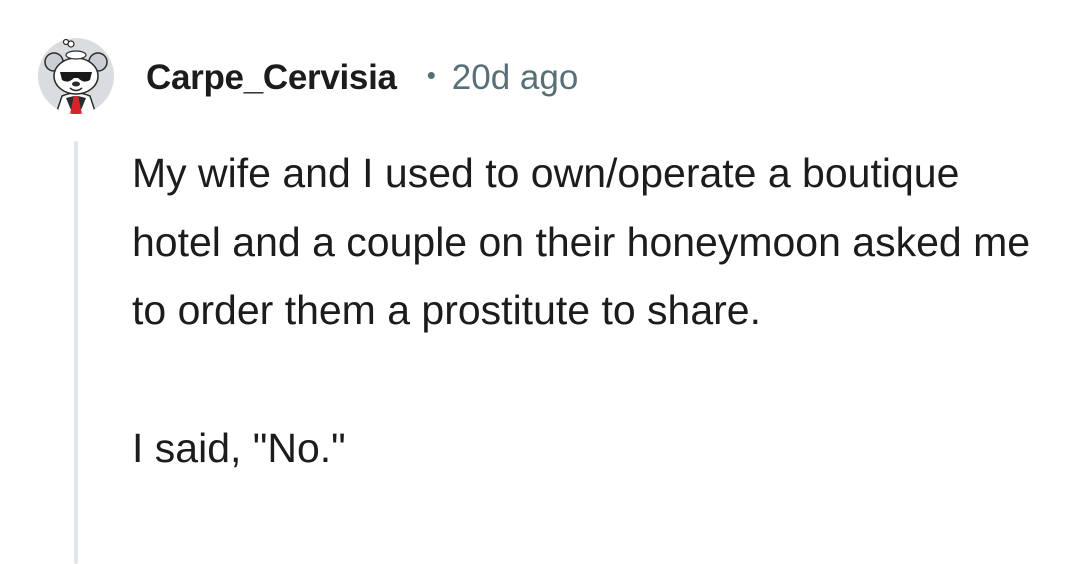 The height and width of the screenshot is (564, 1080). What do you see at coordinates (76, 352) in the screenshot?
I see `thread-line` at bounding box center [76, 352].